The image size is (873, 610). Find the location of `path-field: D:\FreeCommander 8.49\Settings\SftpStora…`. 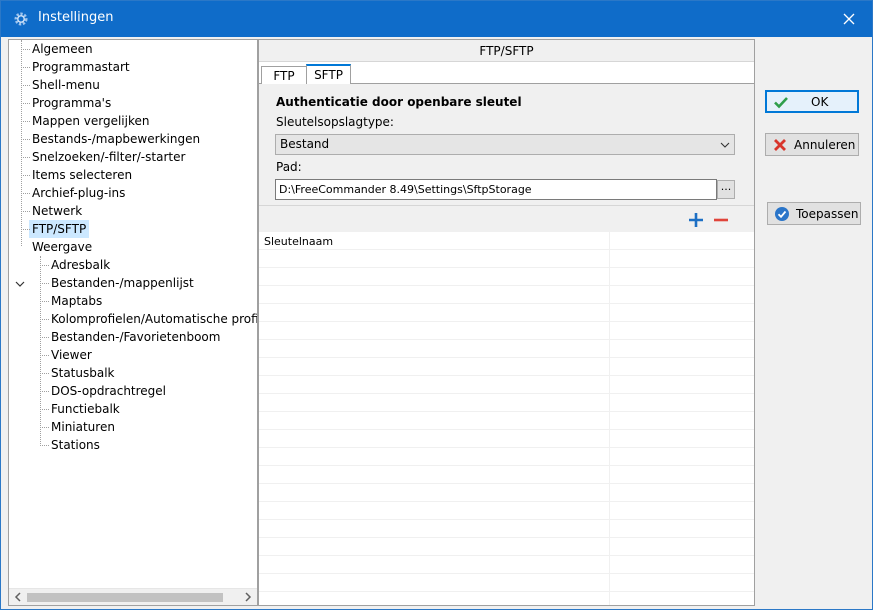

path-field: D:\FreeCommander 8.49\Settings\SftpStora… is located at coordinates (496, 189).